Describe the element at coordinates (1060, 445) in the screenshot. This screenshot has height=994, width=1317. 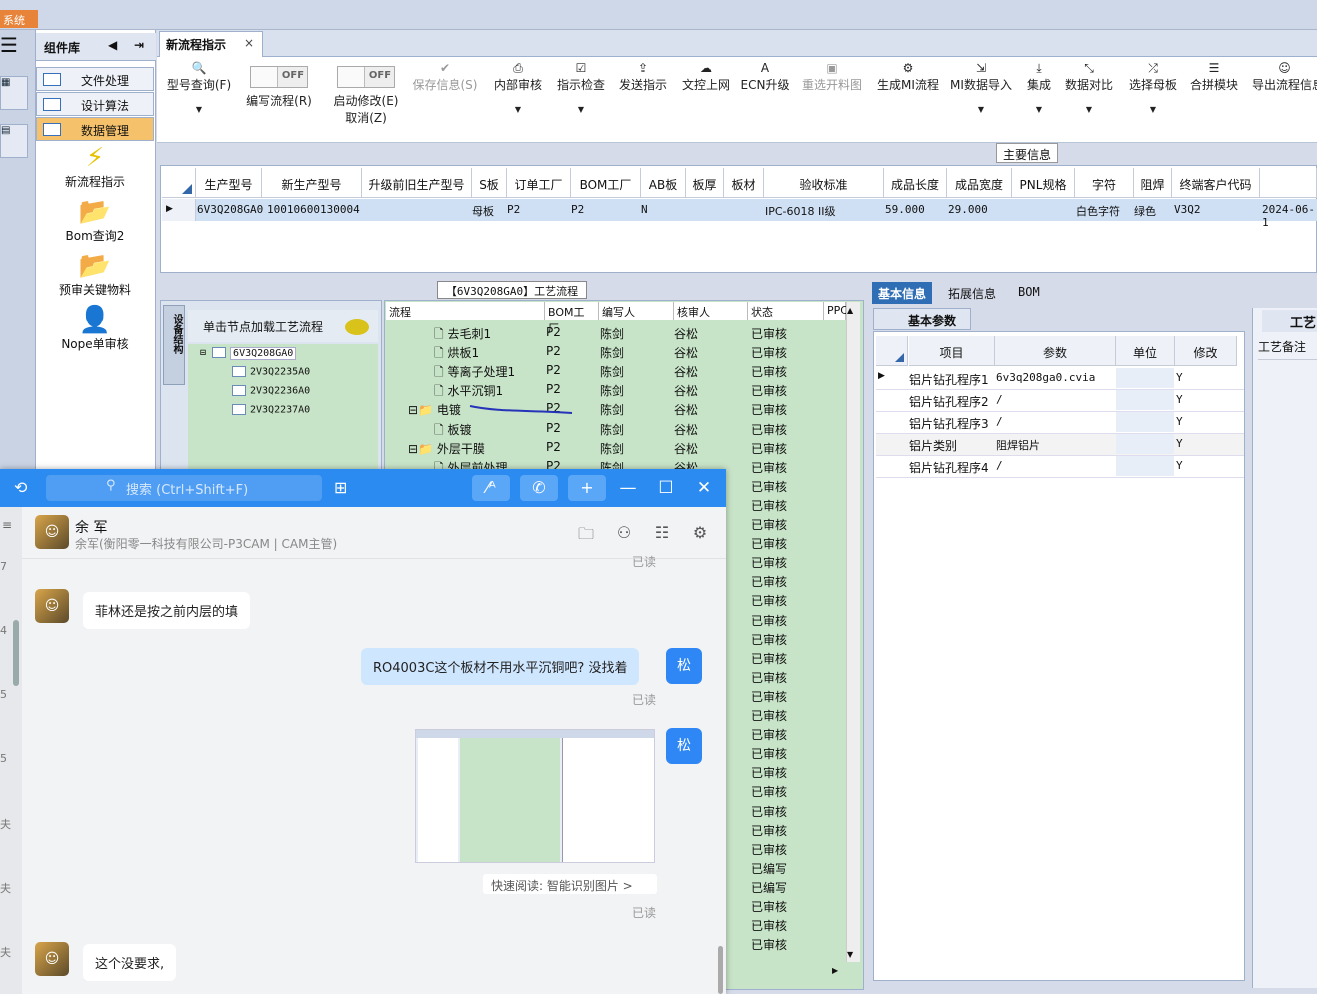
I see `table-row: 铝片类别 阻焊铝片 Y` at that location.